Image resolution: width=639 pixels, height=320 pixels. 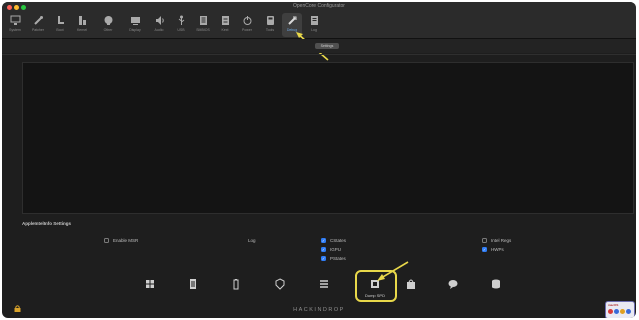 I want to click on tab-system: System, so click(x=15, y=25).